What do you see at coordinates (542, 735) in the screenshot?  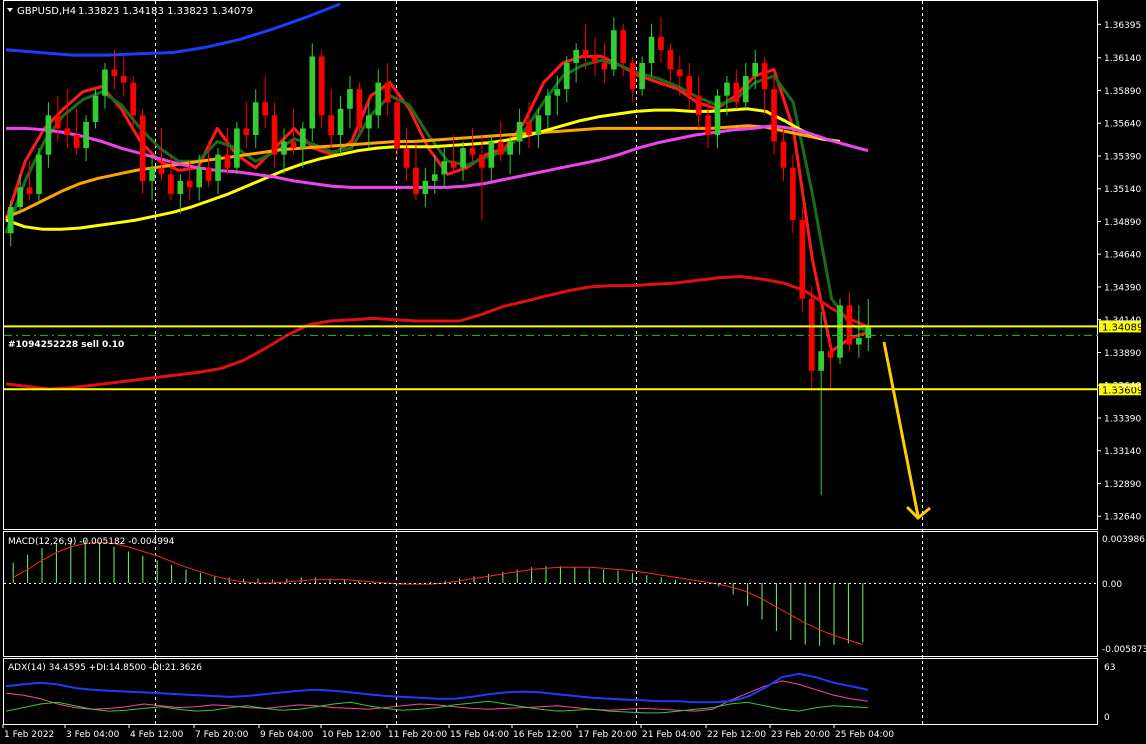 I see `time-axis-label: 16 Feb 12:00` at bounding box center [542, 735].